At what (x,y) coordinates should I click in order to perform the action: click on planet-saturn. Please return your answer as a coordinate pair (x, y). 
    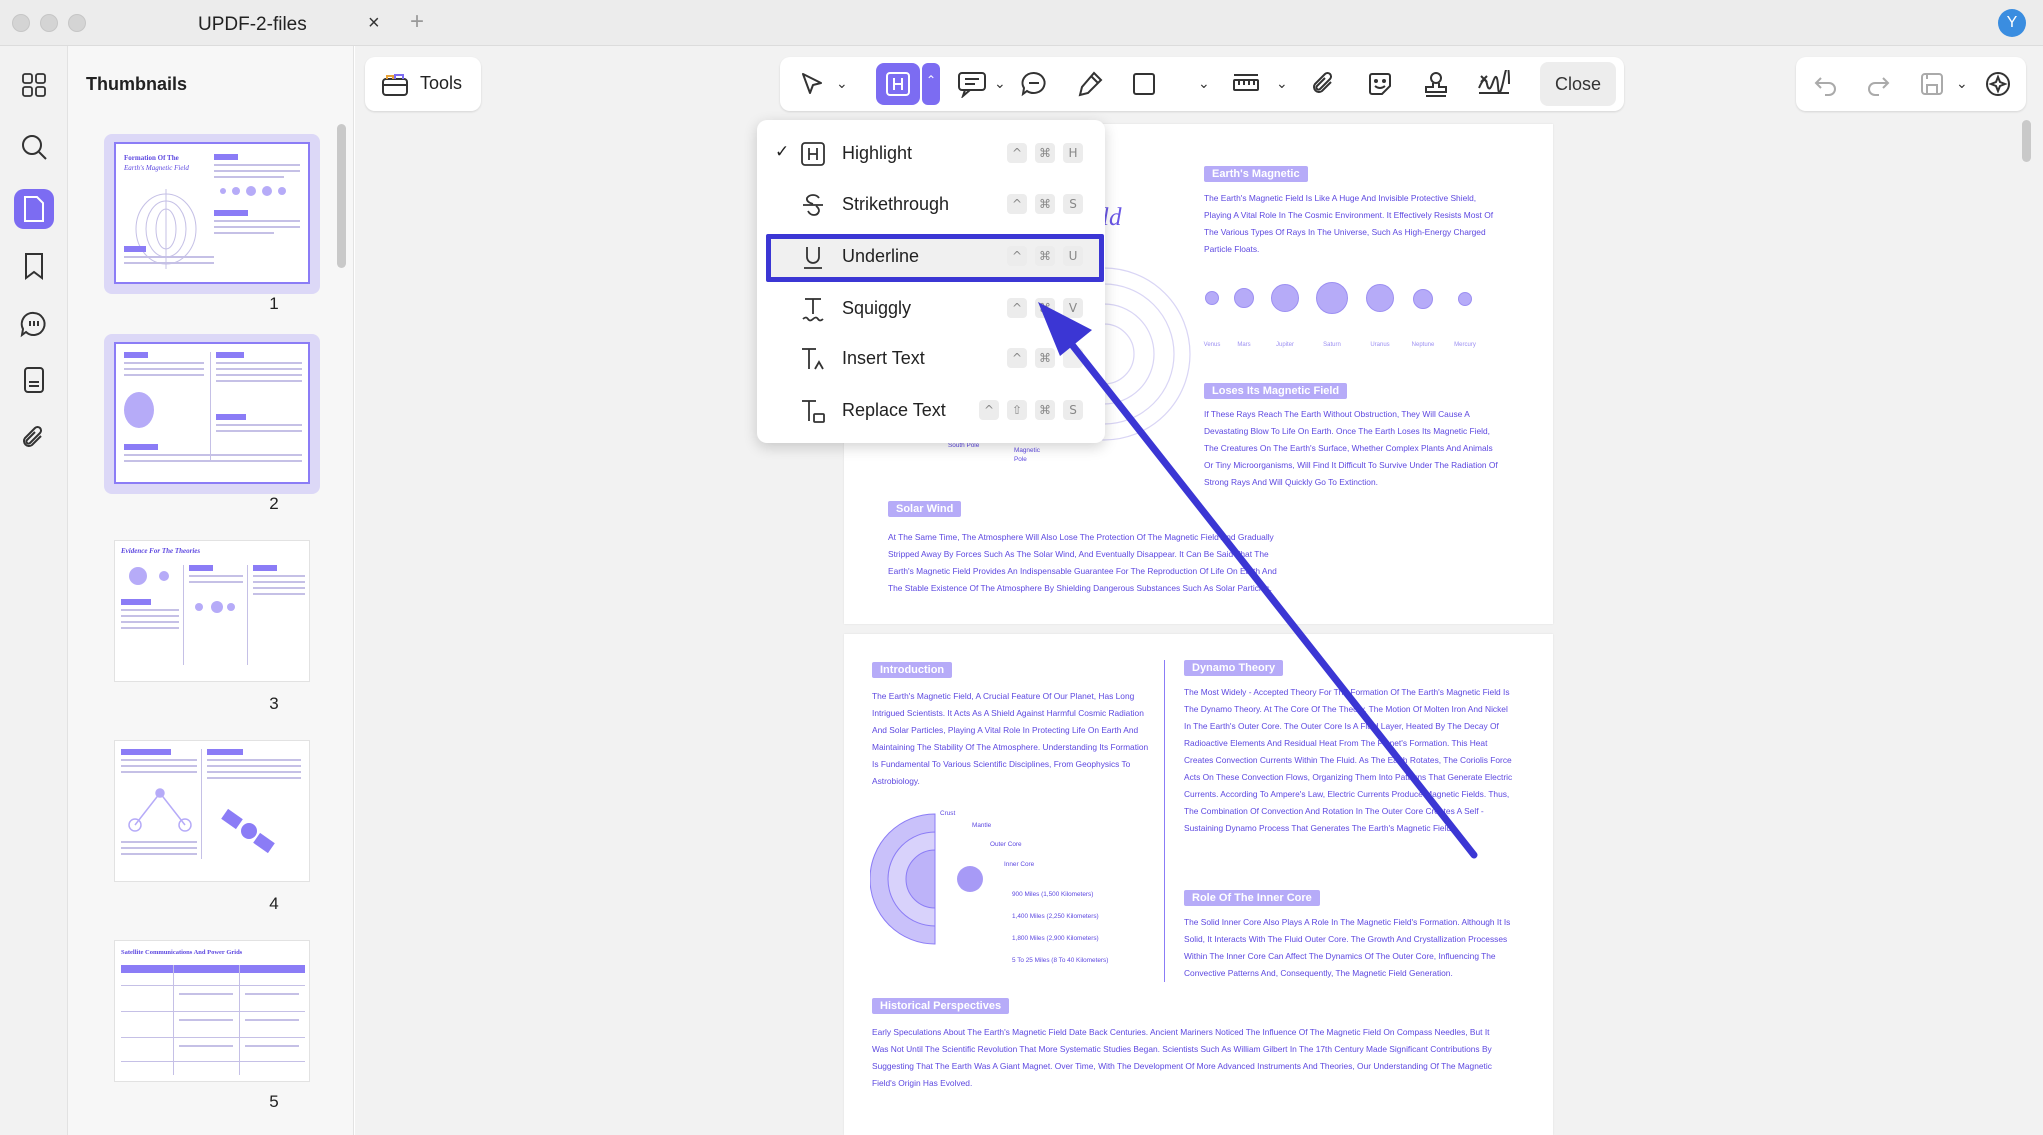
    Looking at the image, I should click on (1332, 298).